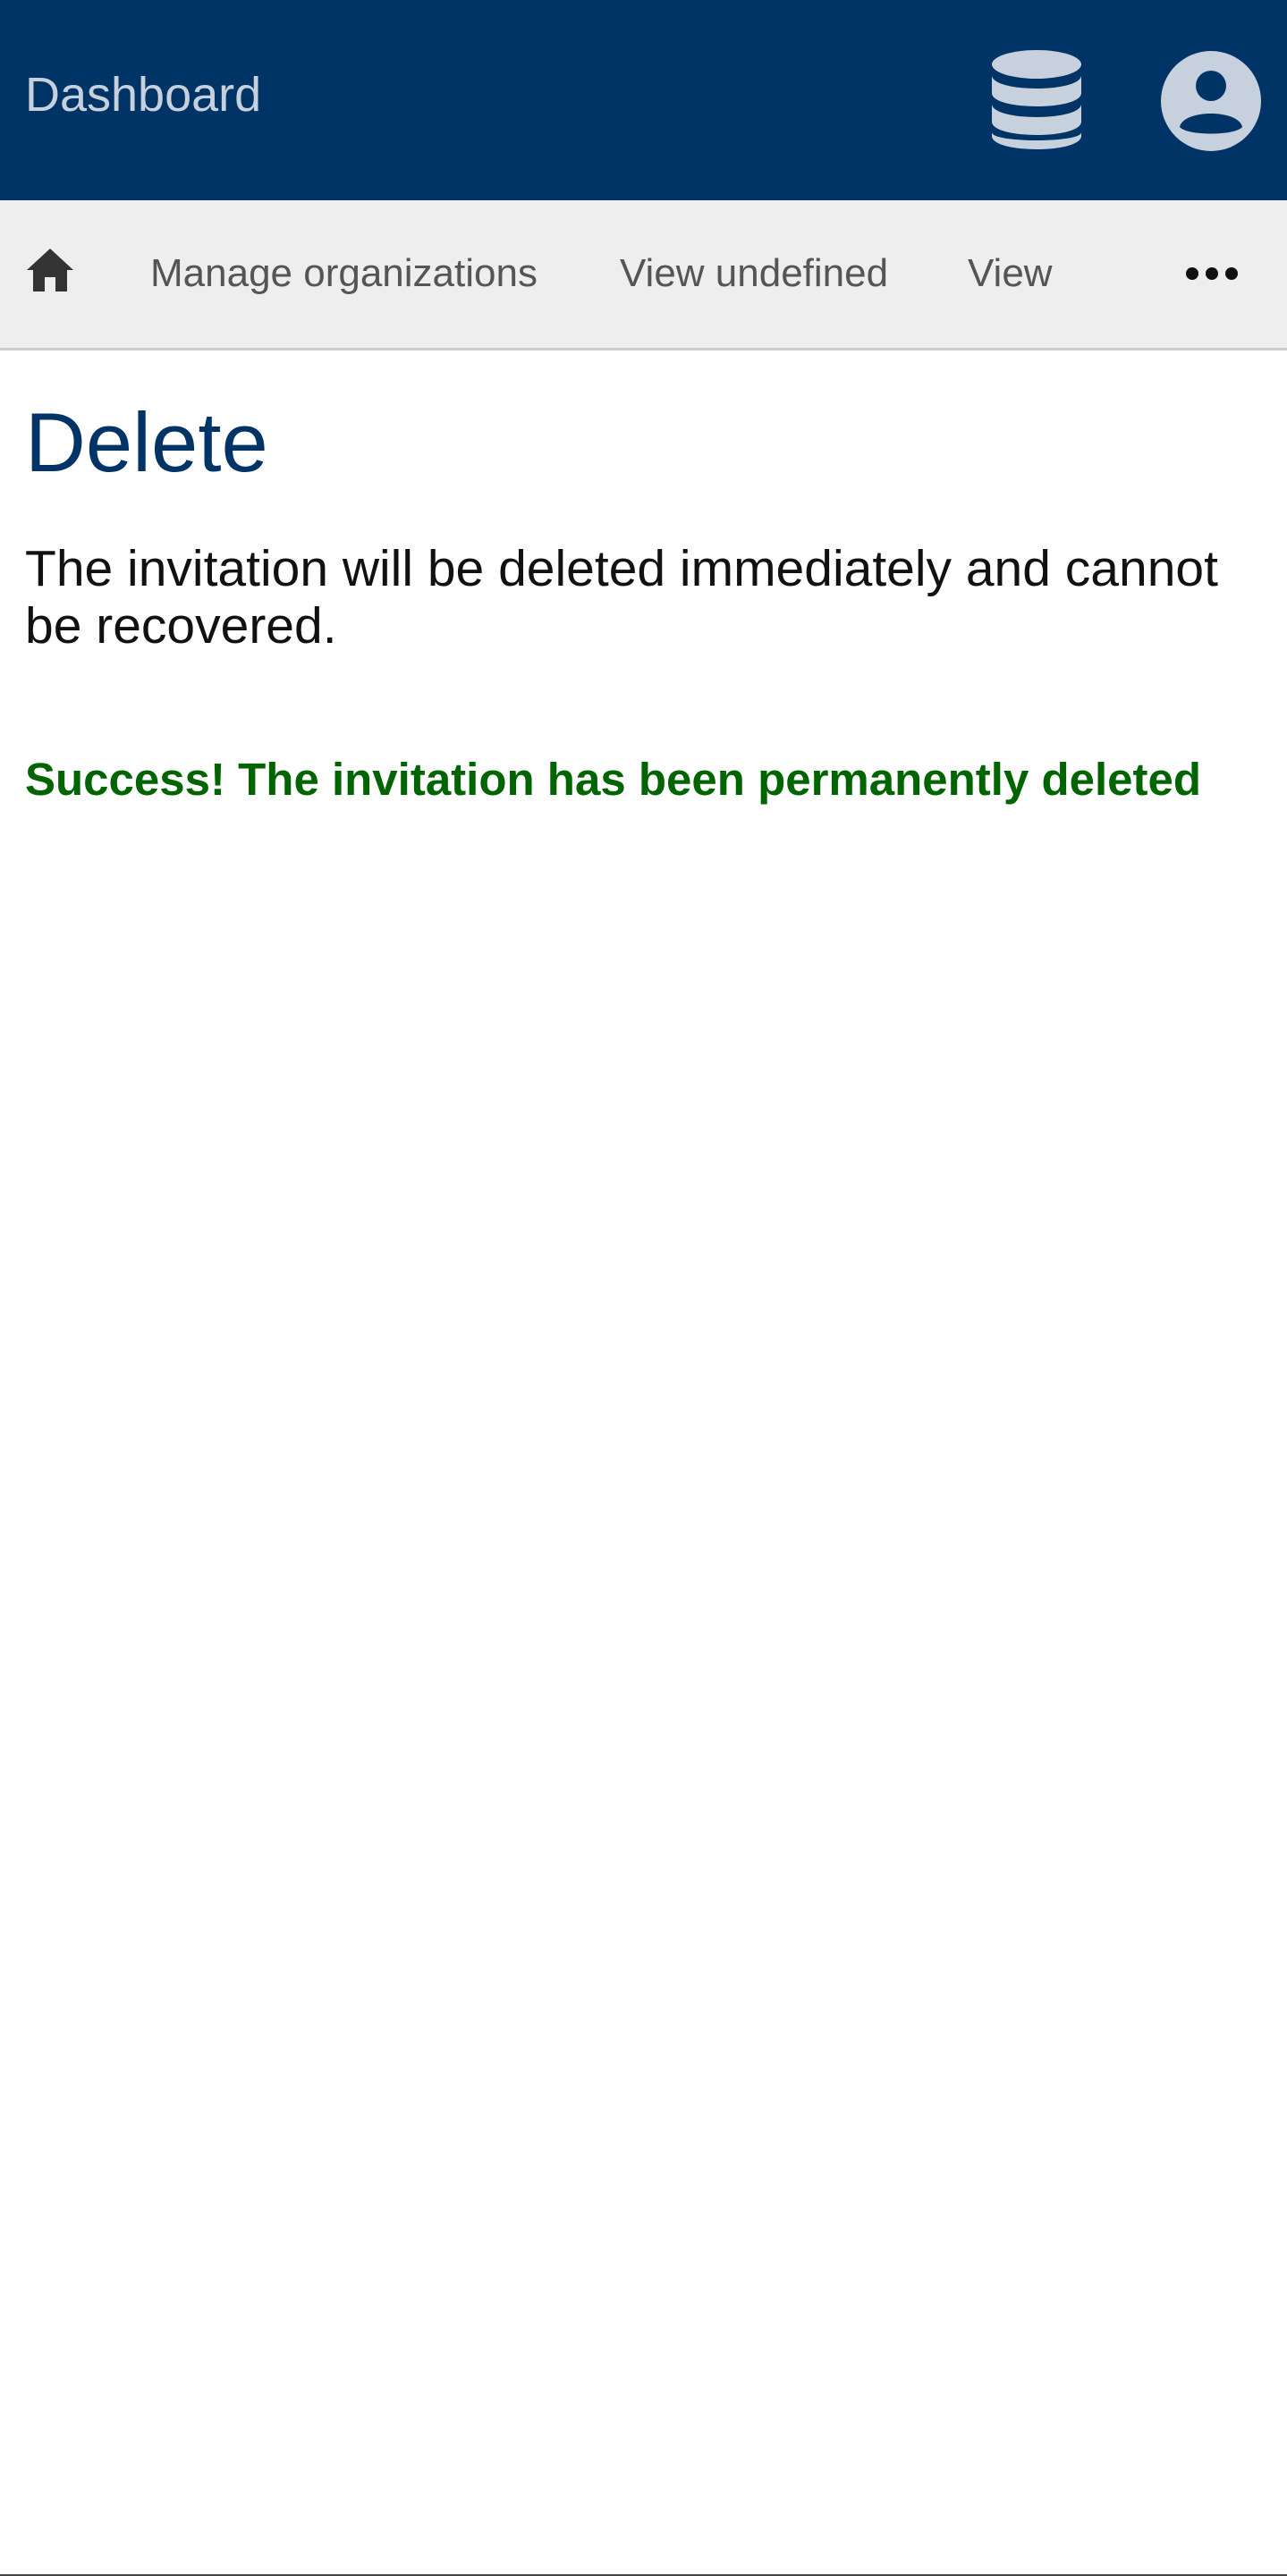  Describe the element at coordinates (1036, 100) in the screenshot. I see `database-icon` at that location.